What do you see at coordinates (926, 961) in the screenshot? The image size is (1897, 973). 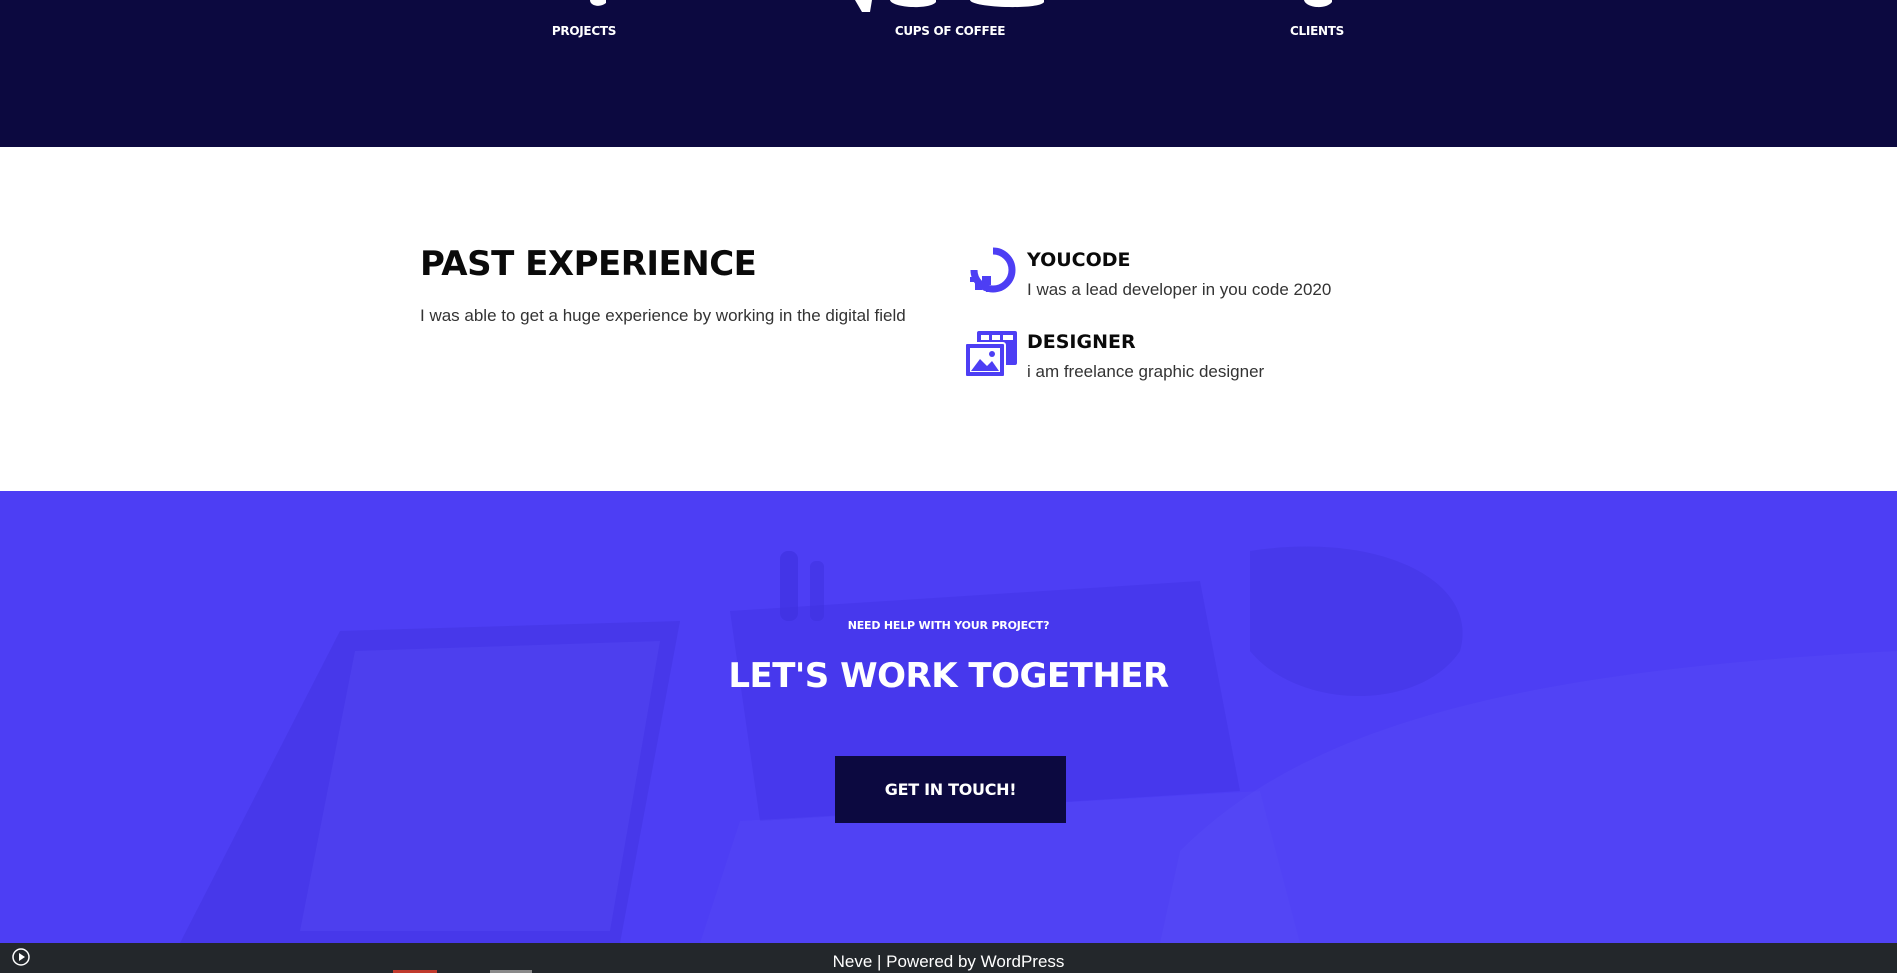 I see `footer-separator: | Powered by` at bounding box center [926, 961].